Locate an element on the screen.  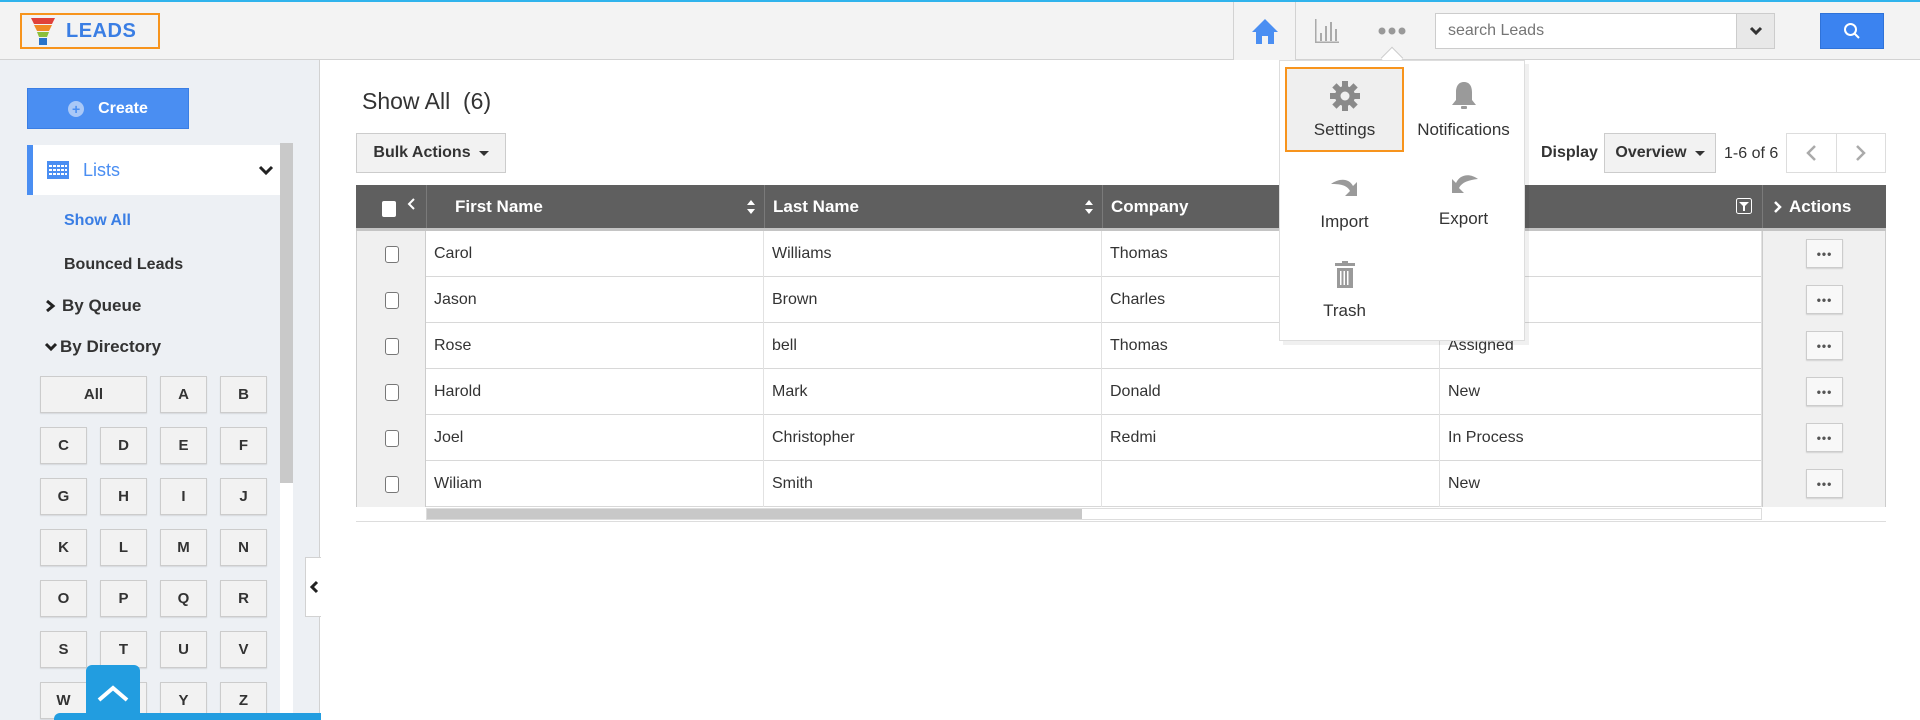
directory-letter-d: D is located at coordinates (123, 445).